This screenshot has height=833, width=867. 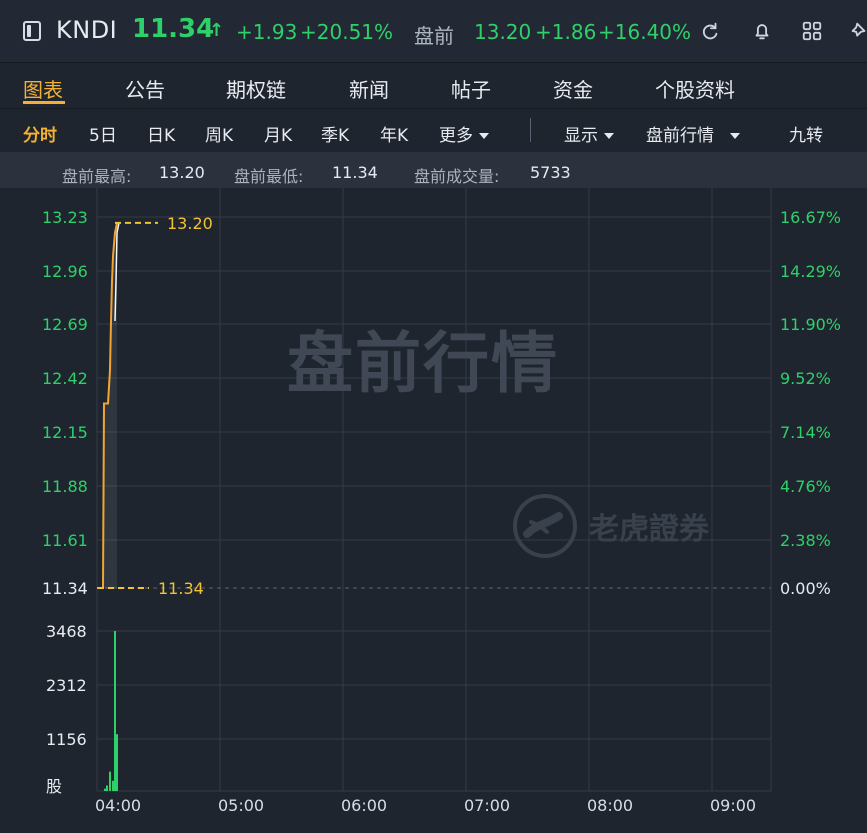 What do you see at coordinates (267, 32) in the screenshot?
I see `price-change: +1.93` at bounding box center [267, 32].